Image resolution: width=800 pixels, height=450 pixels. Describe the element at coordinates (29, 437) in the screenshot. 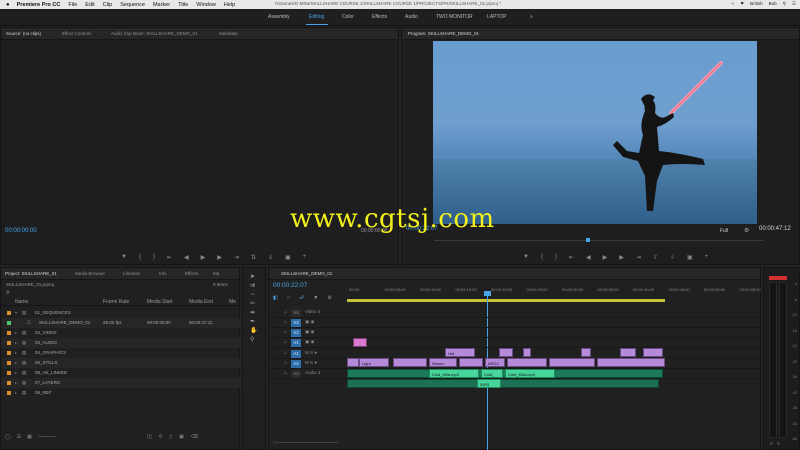

I see `icon-view-icon: ▦` at that location.